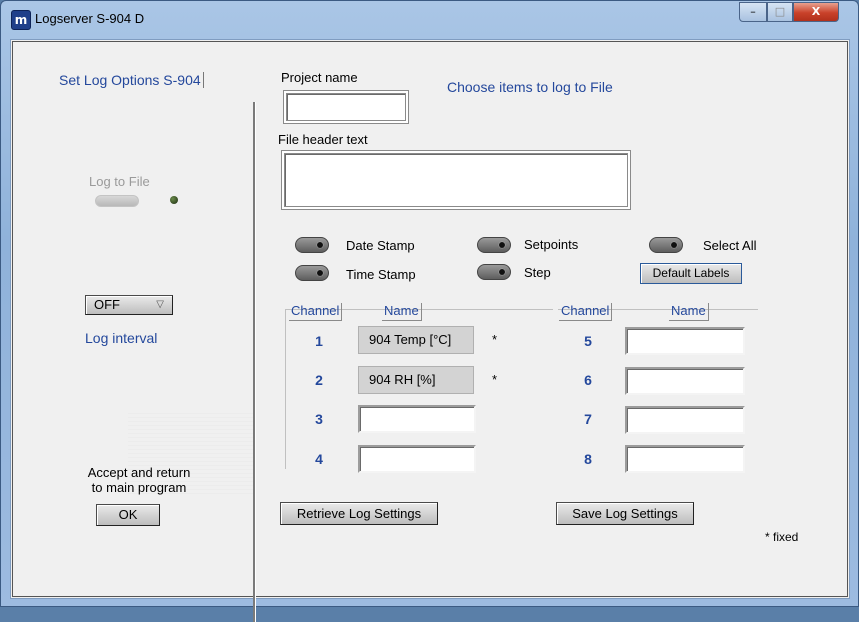 This screenshot has height=622, width=859. I want to click on file-header-input, so click(456, 180).